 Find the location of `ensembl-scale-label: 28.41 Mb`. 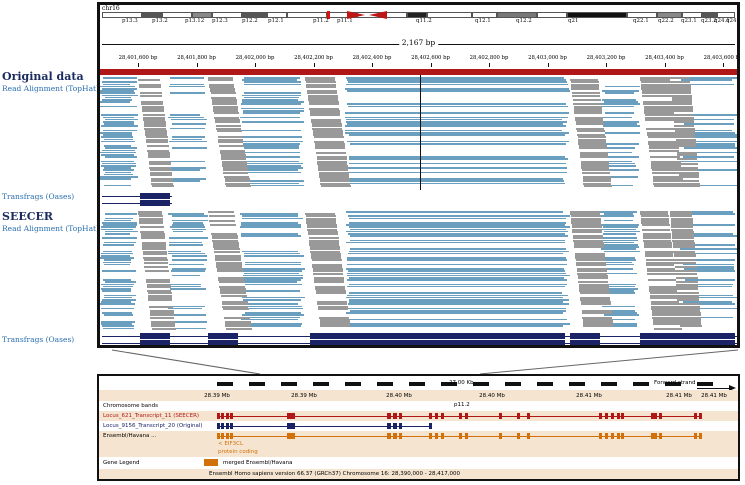

ensembl-scale-label: 28.41 Mb is located at coordinates (679, 396).